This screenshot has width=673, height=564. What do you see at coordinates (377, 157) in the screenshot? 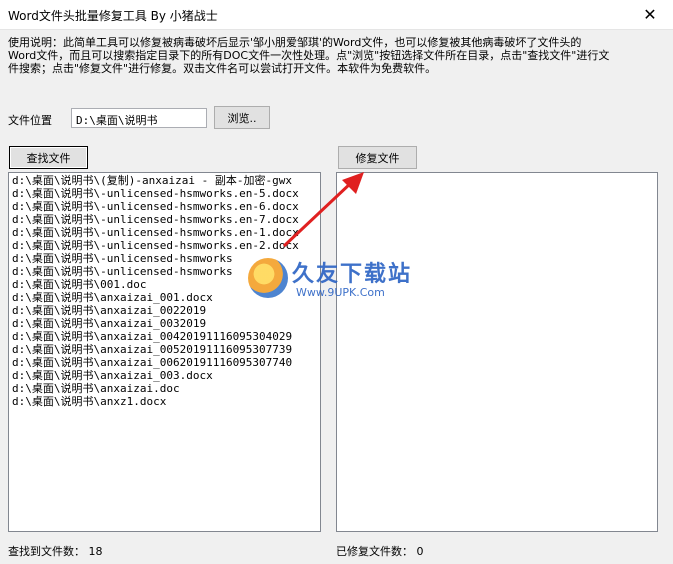
I see `repair-files-button: 修复文件` at bounding box center [377, 157].